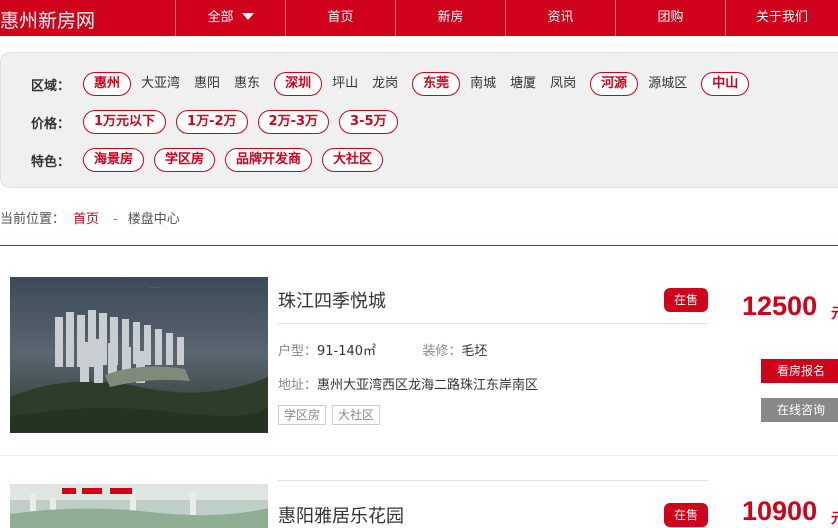  What do you see at coordinates (436, 84) in the screenshot?
I see `region-option: 东莞` at bounding box center [436, 84].